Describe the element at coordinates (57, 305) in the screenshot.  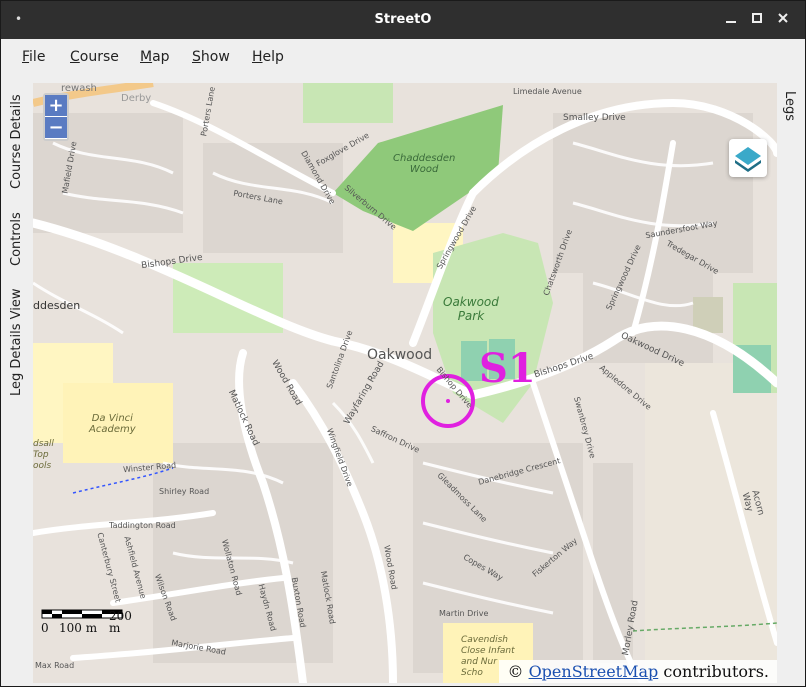
I see `place-chaddesden: ddesden` at that location.